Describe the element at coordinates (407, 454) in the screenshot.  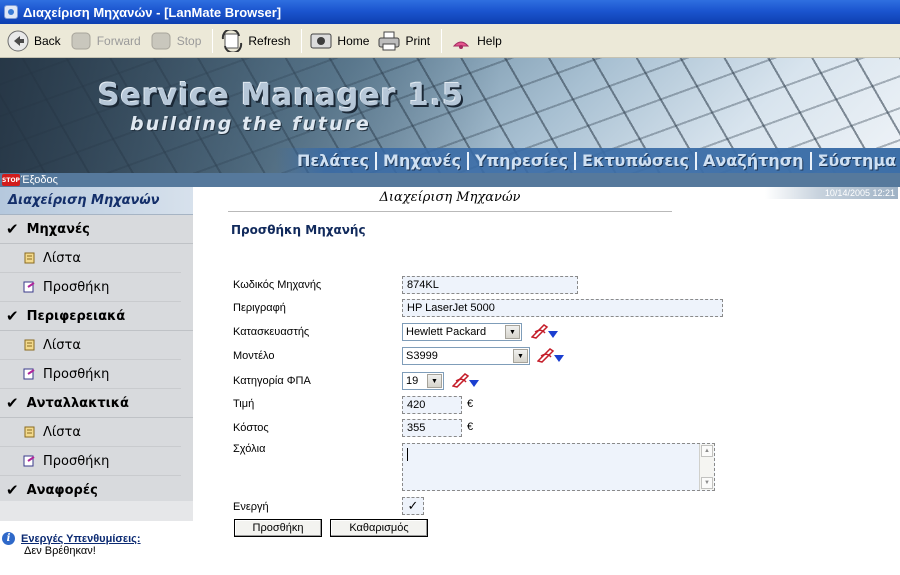
I see `text-caret` at that location.